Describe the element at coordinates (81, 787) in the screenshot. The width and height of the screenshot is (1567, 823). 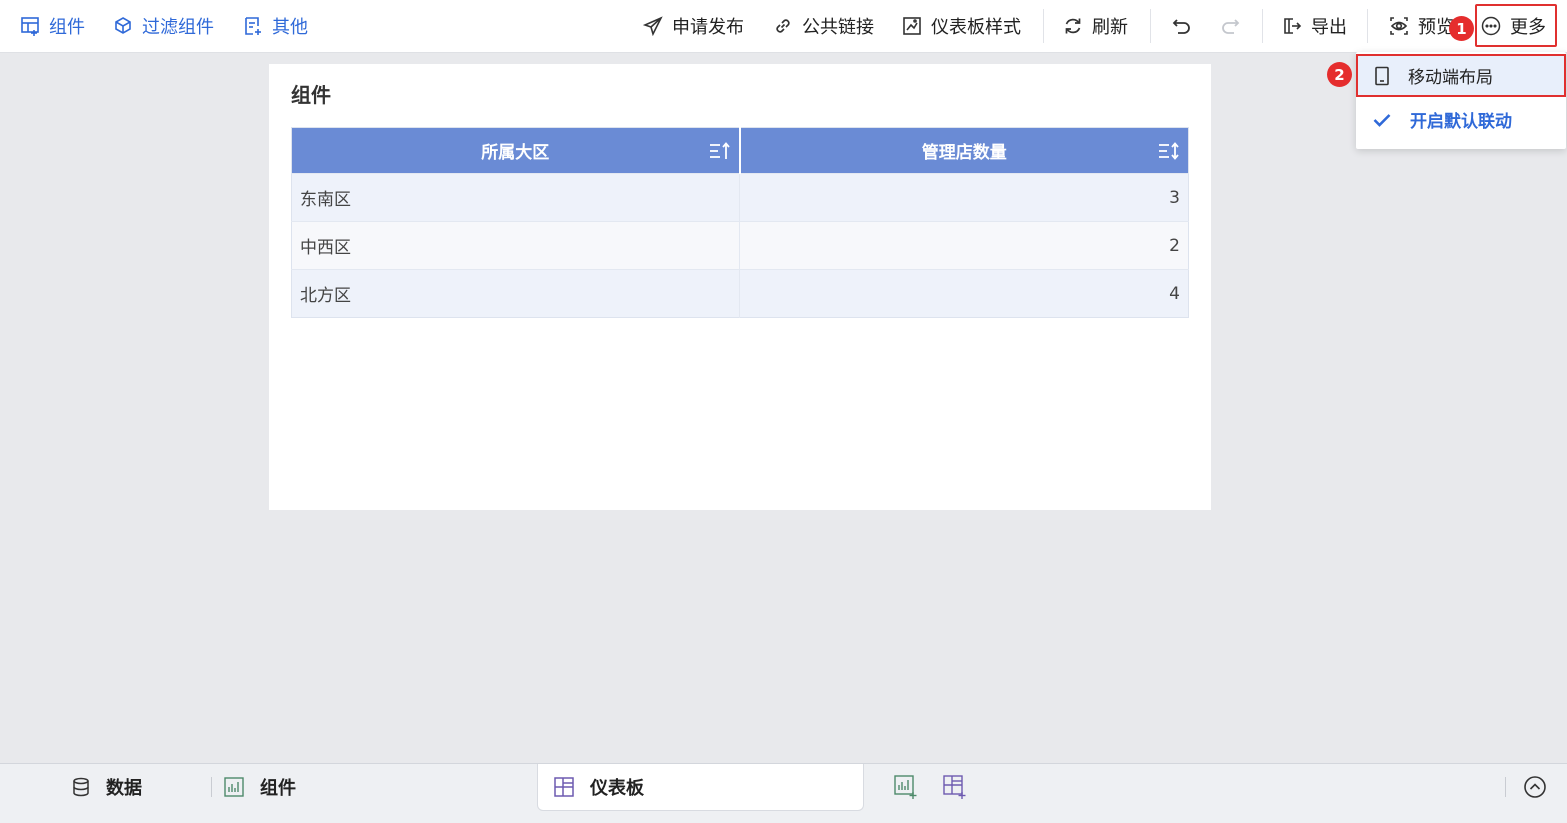
I see `database-icon` at that location.